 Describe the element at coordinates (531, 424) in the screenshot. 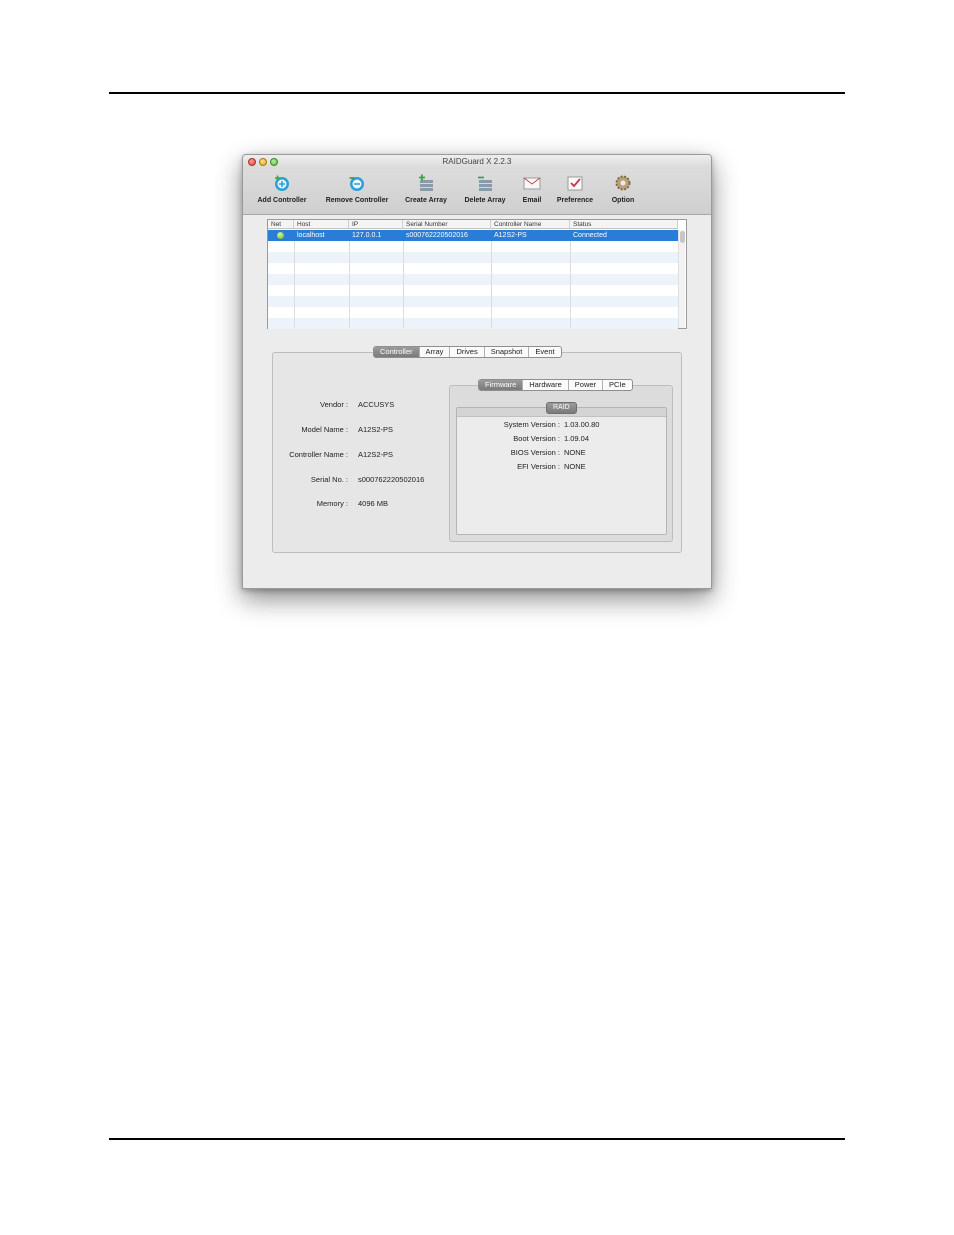

I see `system-version-label: System Version :` at that location.